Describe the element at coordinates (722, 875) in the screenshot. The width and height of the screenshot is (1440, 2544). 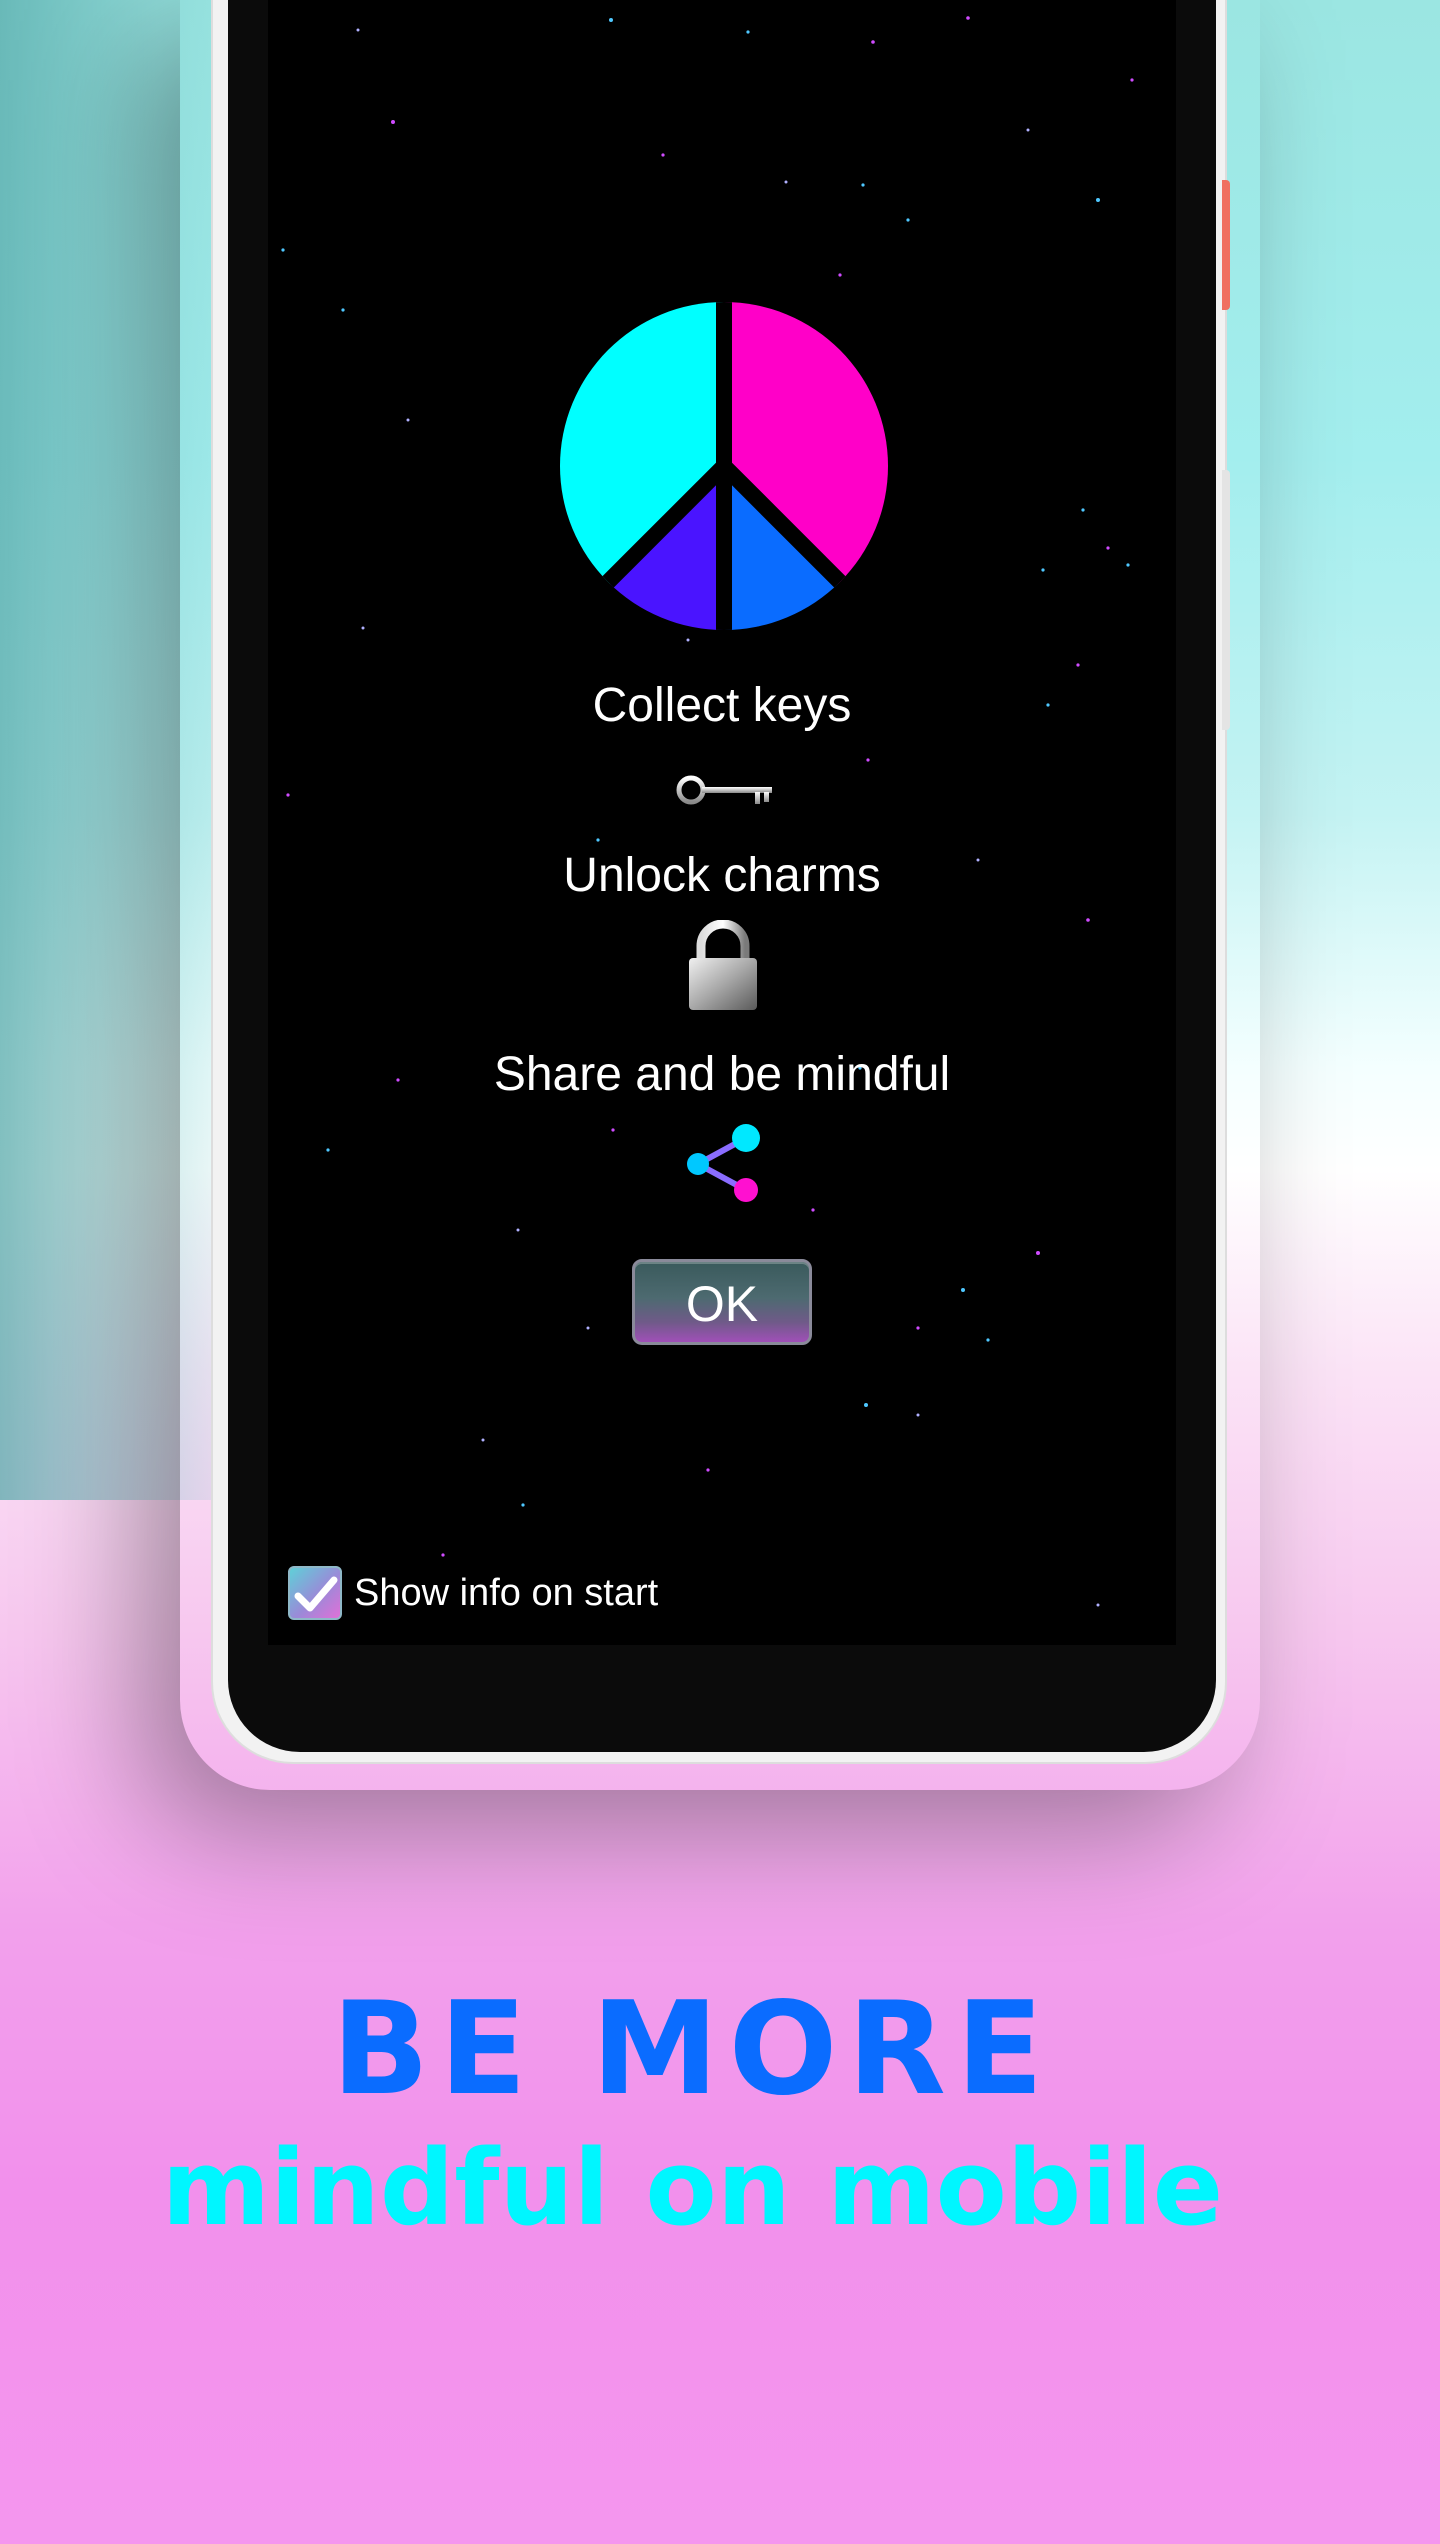
I see `unlock-charms-text: Unlock charms` at that location.